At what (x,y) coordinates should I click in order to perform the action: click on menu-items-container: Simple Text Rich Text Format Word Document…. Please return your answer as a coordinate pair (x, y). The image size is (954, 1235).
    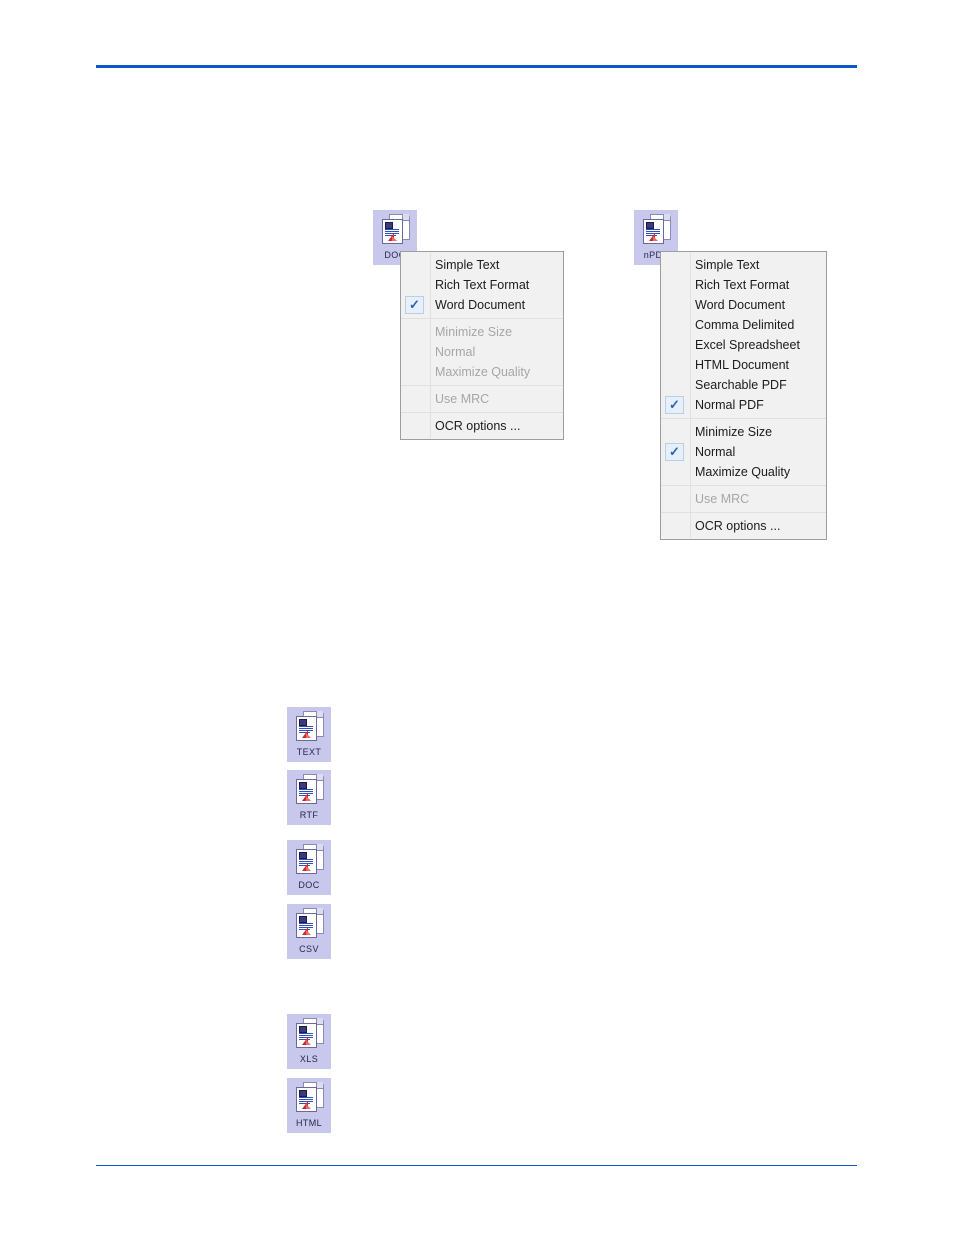
    Looking at the image, I should click on (743, 395).